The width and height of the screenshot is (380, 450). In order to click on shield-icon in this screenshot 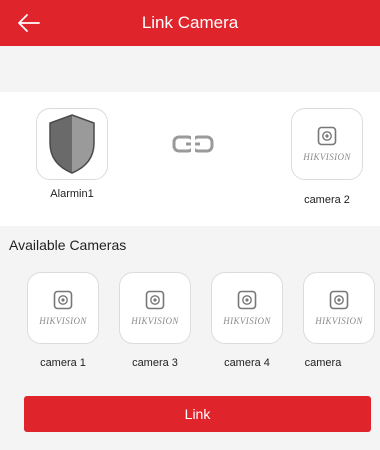, I will do `click(72, 144)`.